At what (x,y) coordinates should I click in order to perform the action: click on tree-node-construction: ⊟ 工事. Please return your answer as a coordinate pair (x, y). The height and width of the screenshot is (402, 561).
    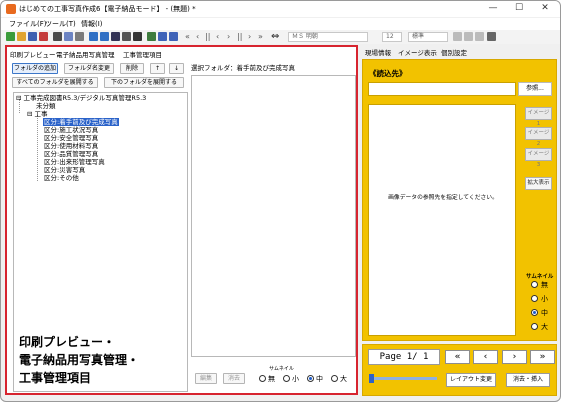
    Looking at the image, I should click on (37, 114).